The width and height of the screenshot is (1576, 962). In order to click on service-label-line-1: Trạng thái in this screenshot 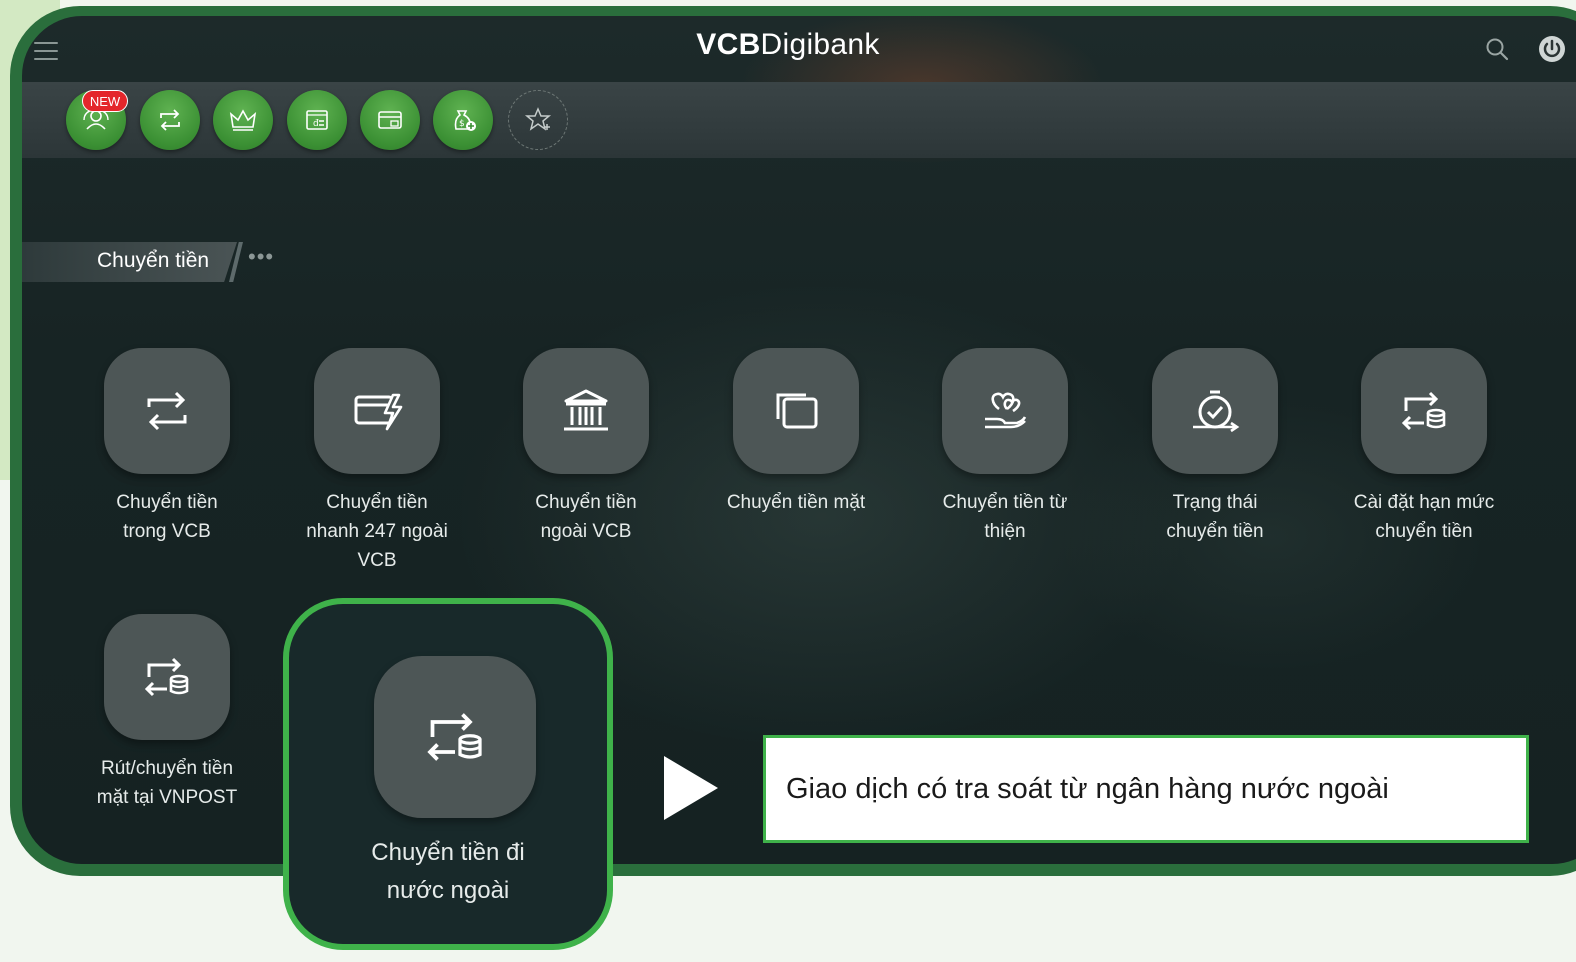, I will do `click(1215, 502)`.